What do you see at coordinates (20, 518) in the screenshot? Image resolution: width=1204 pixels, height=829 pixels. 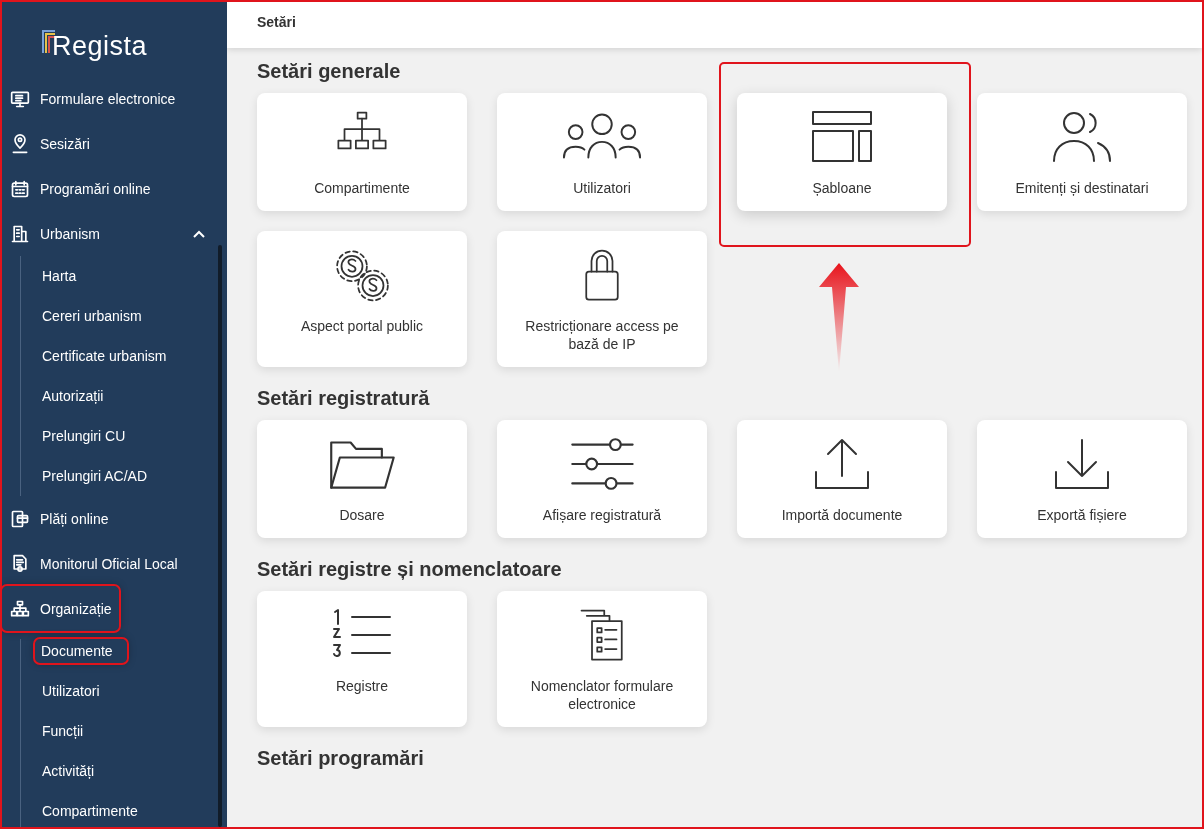 I see `payment-card-icon` at bounding box center [20, 518].